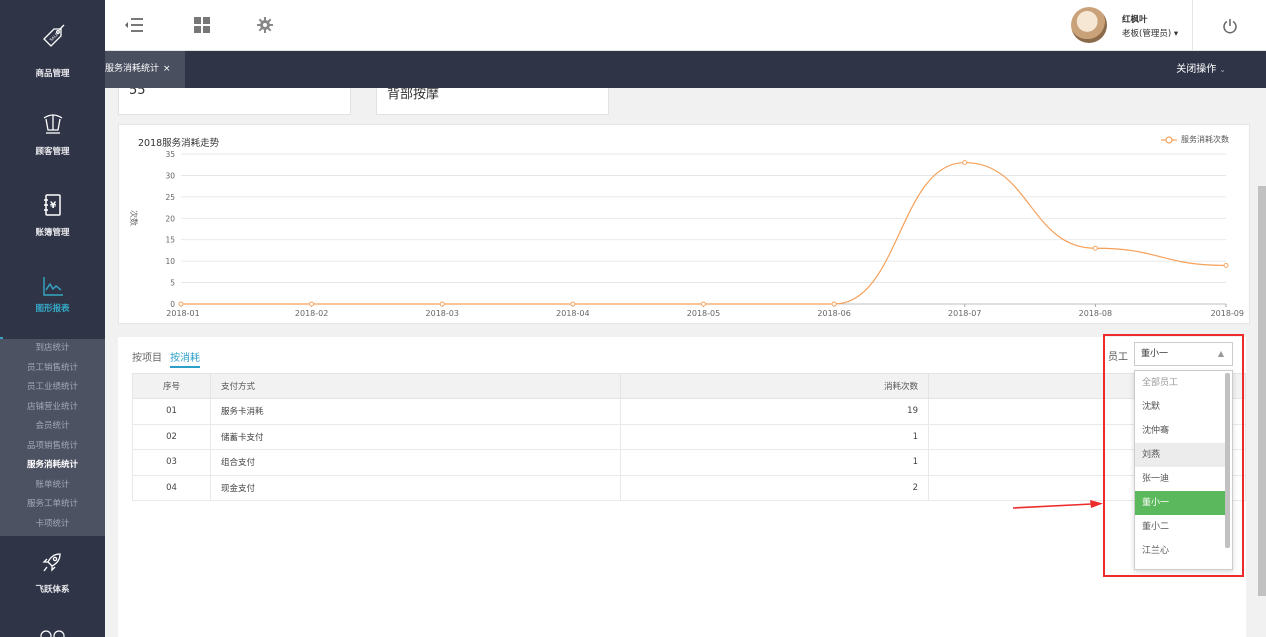 The width and height of the screenshot is (1266, 637). What do you see at coordinates (774, 411) in the screenshot?
I see `cell-consumption-count: 19` at bounding box center [774, 411].